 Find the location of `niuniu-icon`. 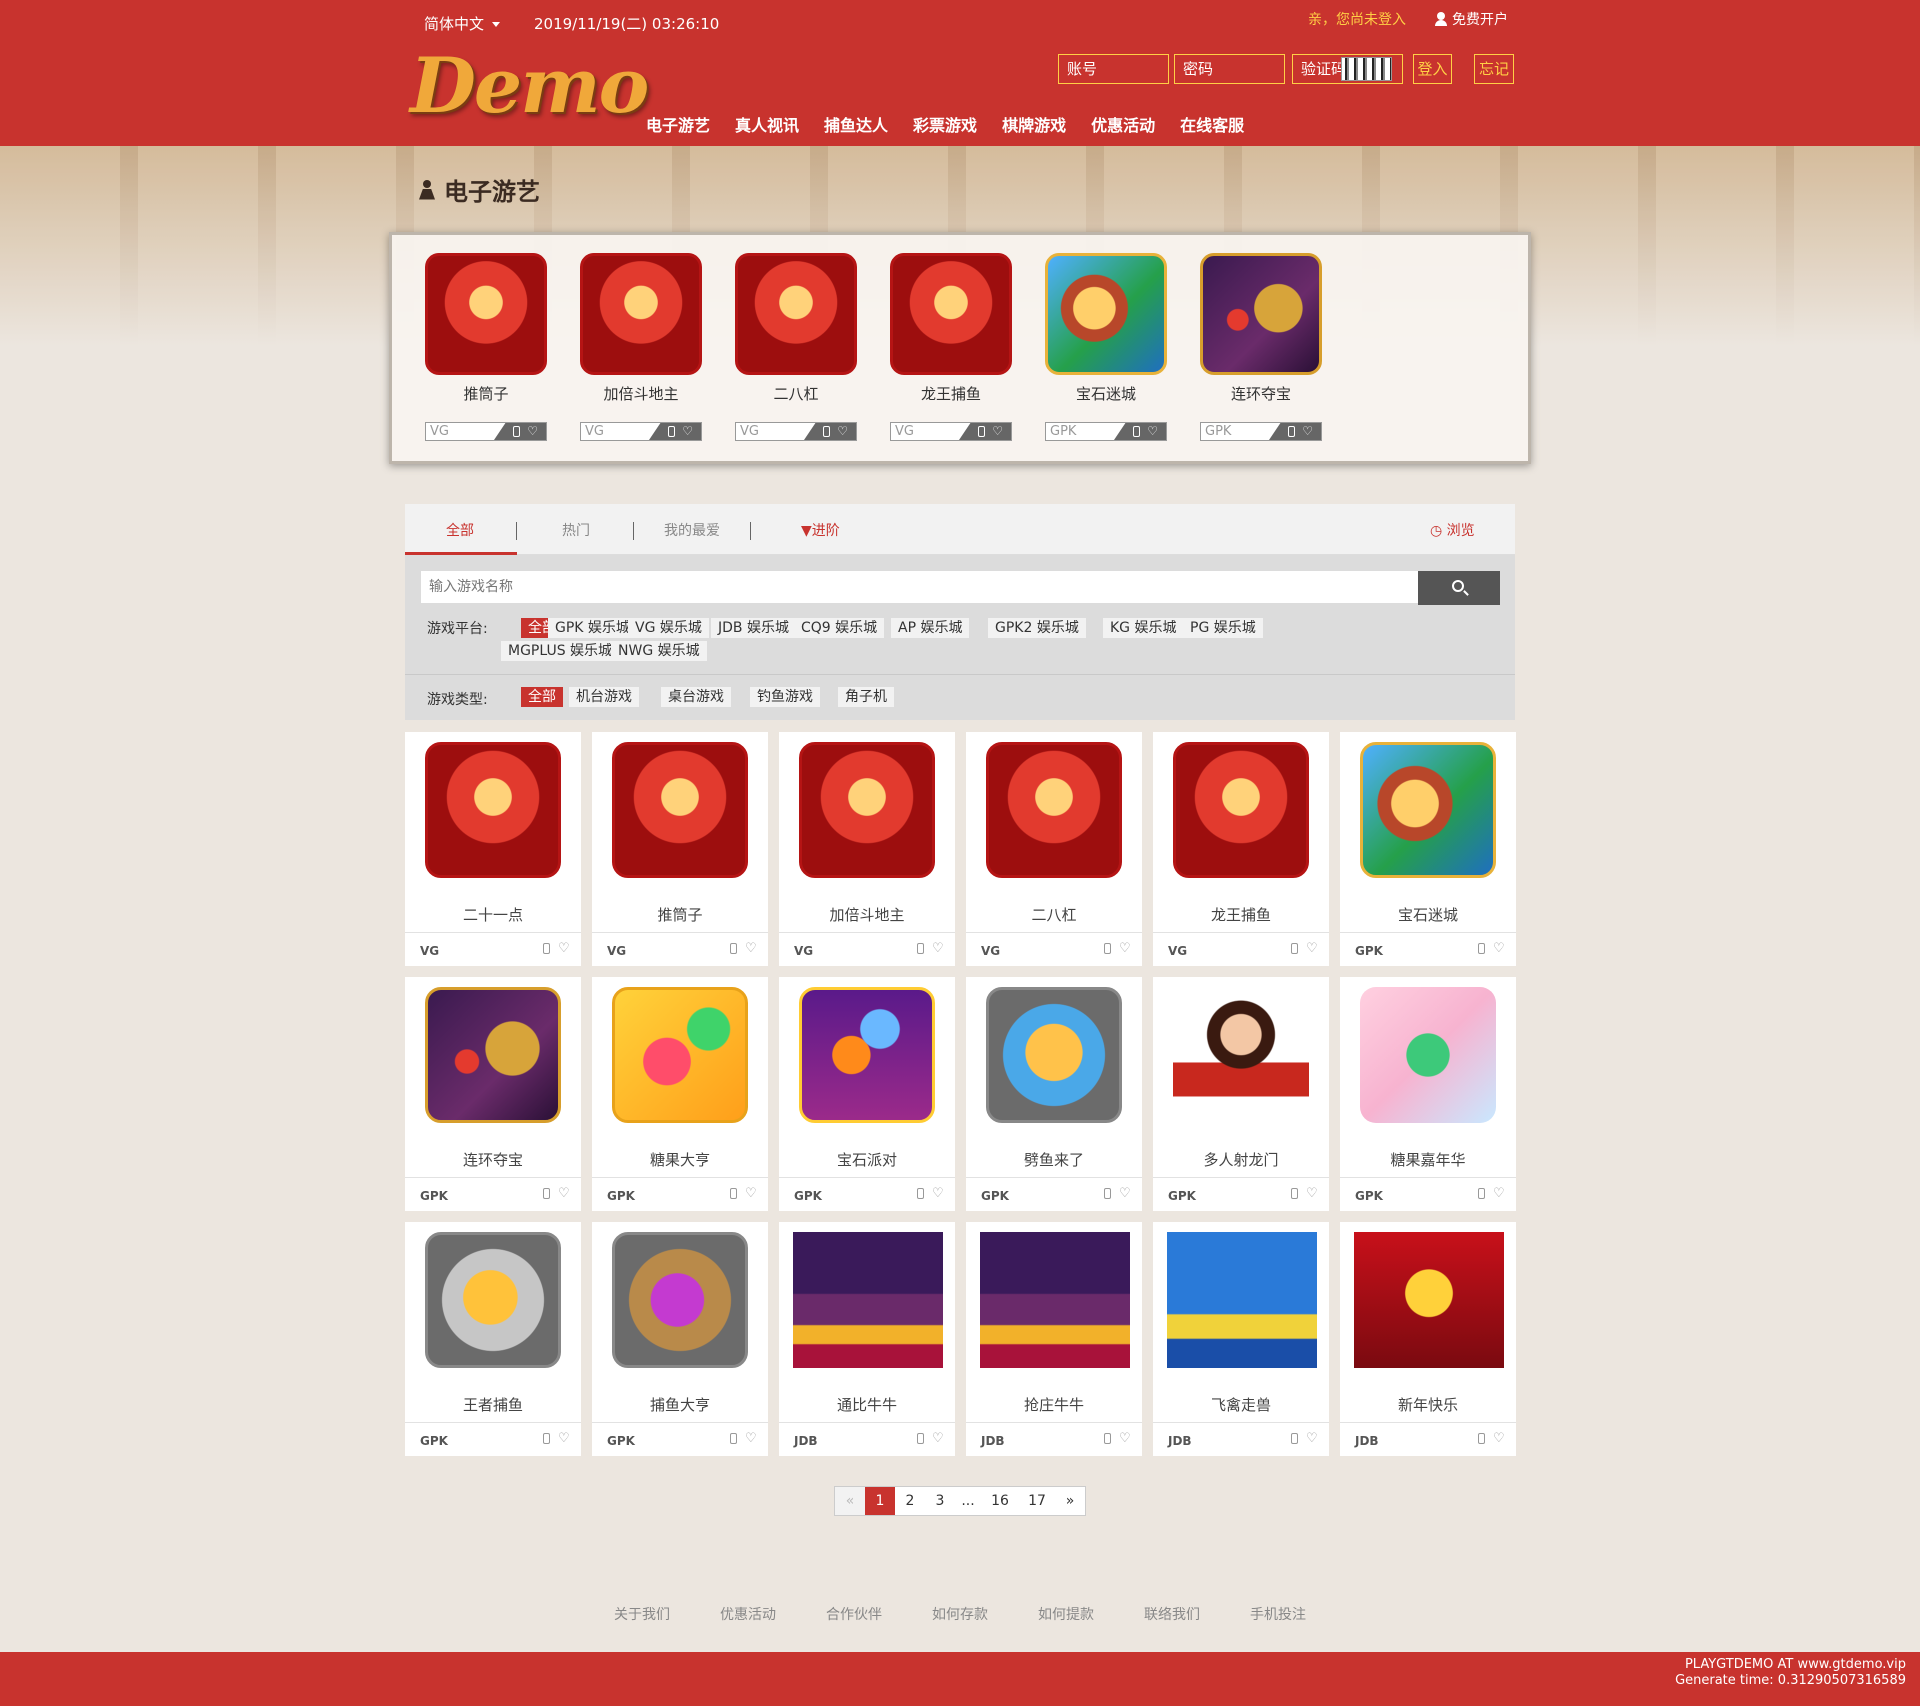

niuniu-icon is located at coordinates (1055, 1300).